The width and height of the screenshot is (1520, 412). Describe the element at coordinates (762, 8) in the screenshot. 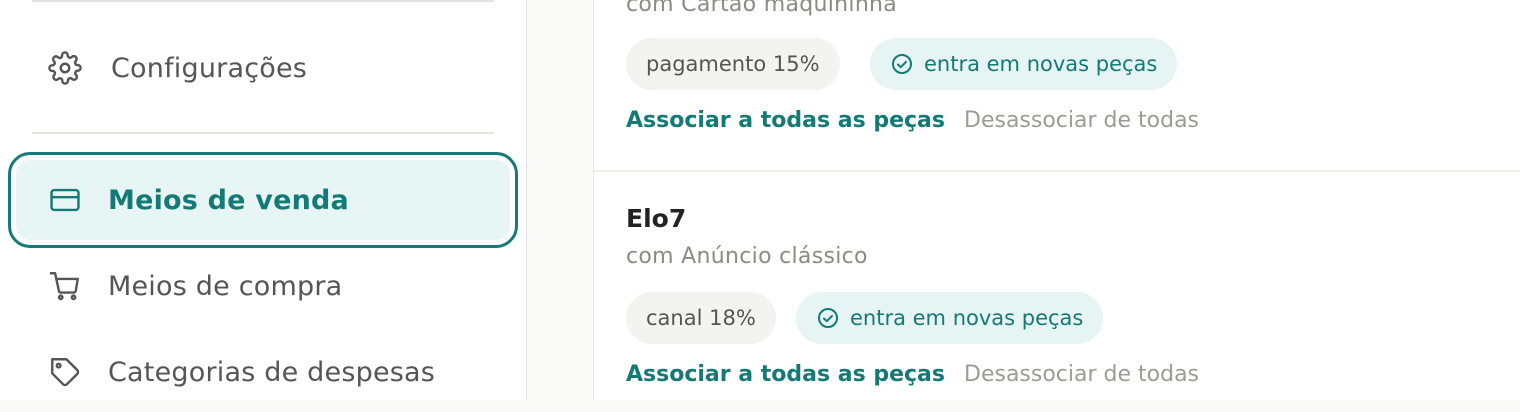

I see `card-subtitle: com Cartão maquininha` at that location.